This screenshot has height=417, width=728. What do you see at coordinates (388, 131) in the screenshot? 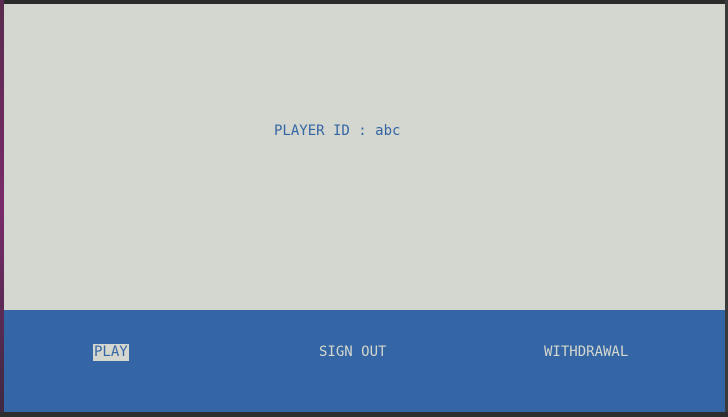
I see `player-id-value: abc` at bounding box center [388, 131].